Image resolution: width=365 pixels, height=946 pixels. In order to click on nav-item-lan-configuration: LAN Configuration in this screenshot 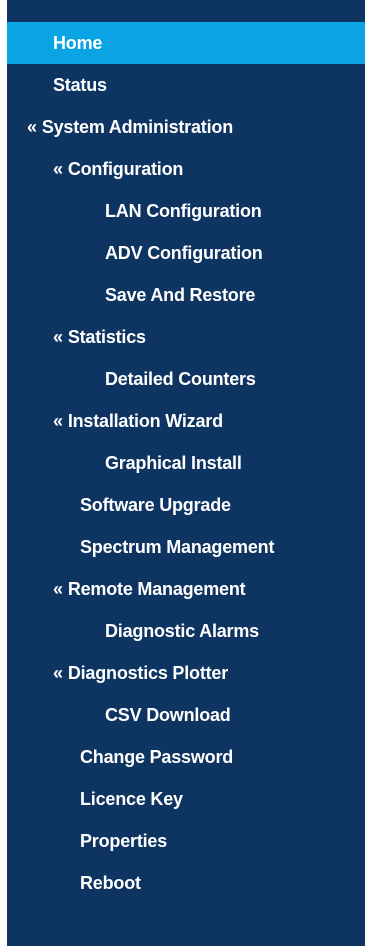, I will do `click(186, 211)`.